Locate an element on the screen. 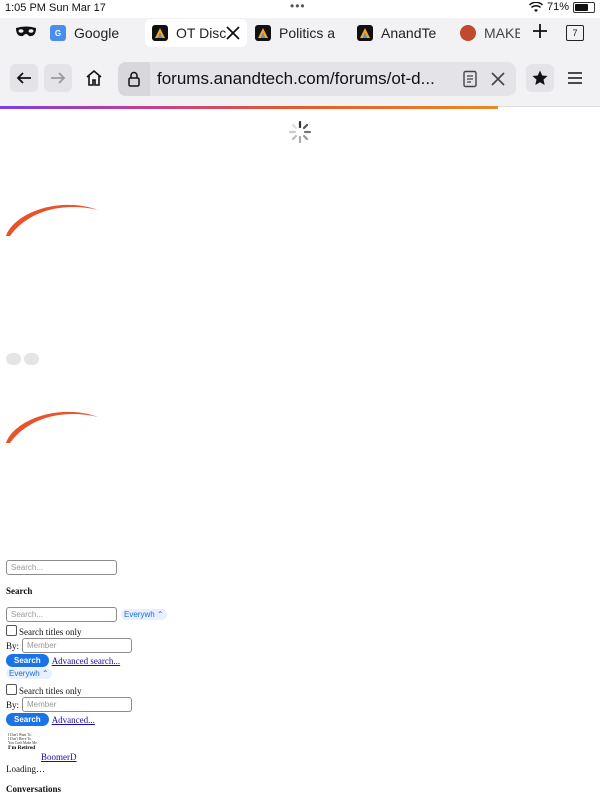 This screenshot has width=600, height=800. google-news-icon: G is located at coordinates (58, 33).